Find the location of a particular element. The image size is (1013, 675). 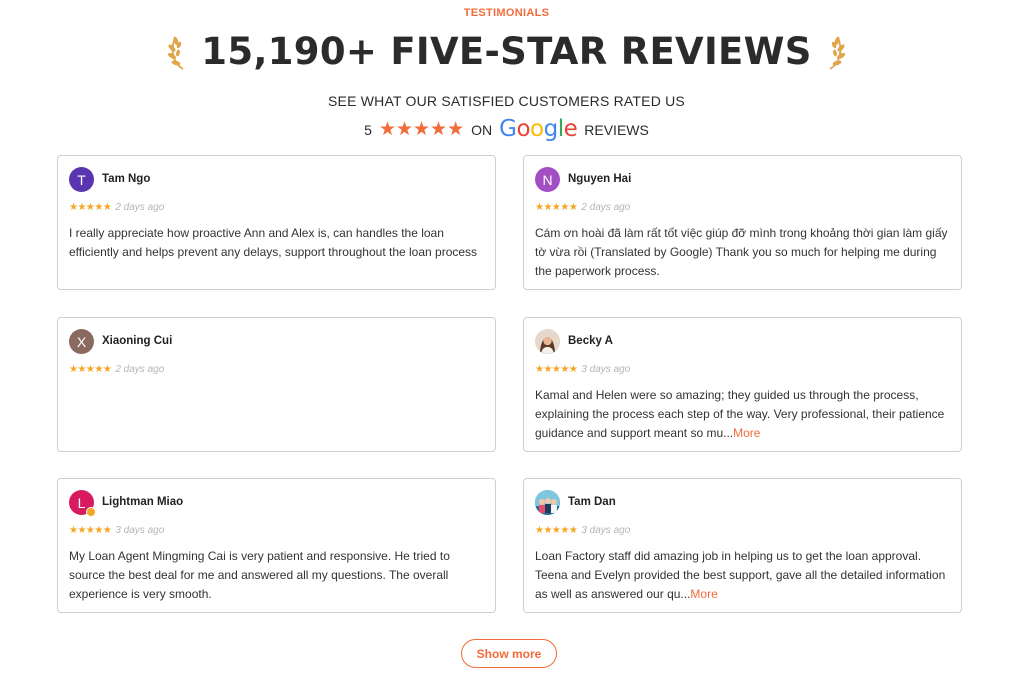

section-eyebrow: TESTIMONIALS is located at coordinates (506, 13).